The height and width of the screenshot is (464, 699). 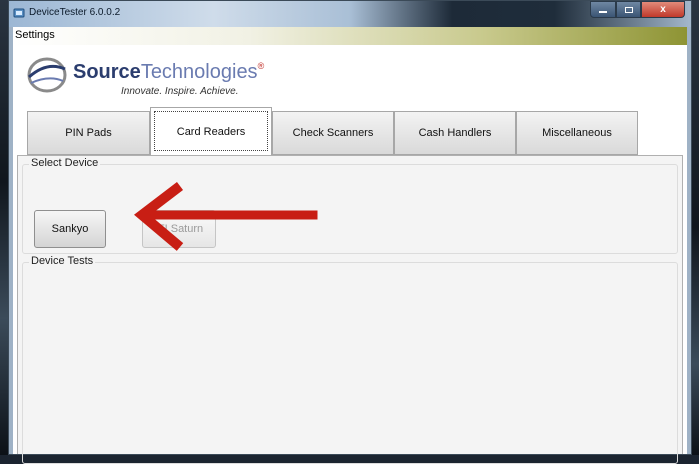 What do you see at coordinates (62, 261) in the screenshot?
I see `device-tests-label: Device Tests` at bounding box center [62, 261].